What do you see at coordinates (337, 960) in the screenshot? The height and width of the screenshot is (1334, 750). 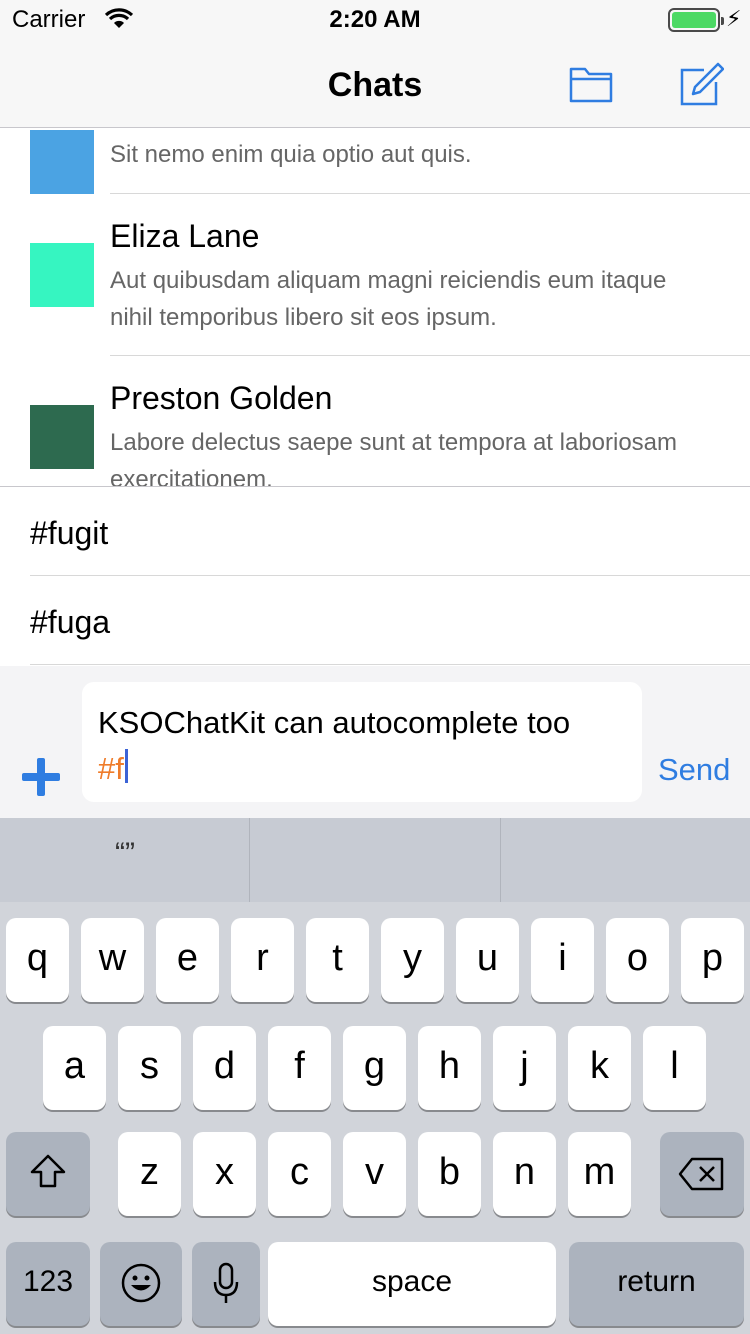 I see `key-t: t` at bounding box center [337, 960].